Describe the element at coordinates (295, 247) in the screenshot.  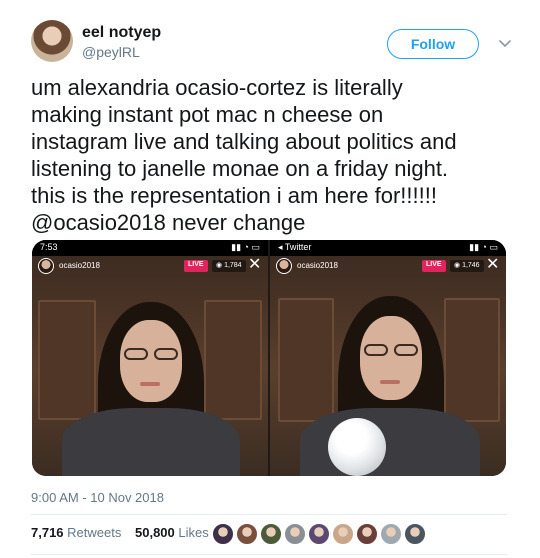
I see `back-to-twitter: ◂ Twitter` at that location.